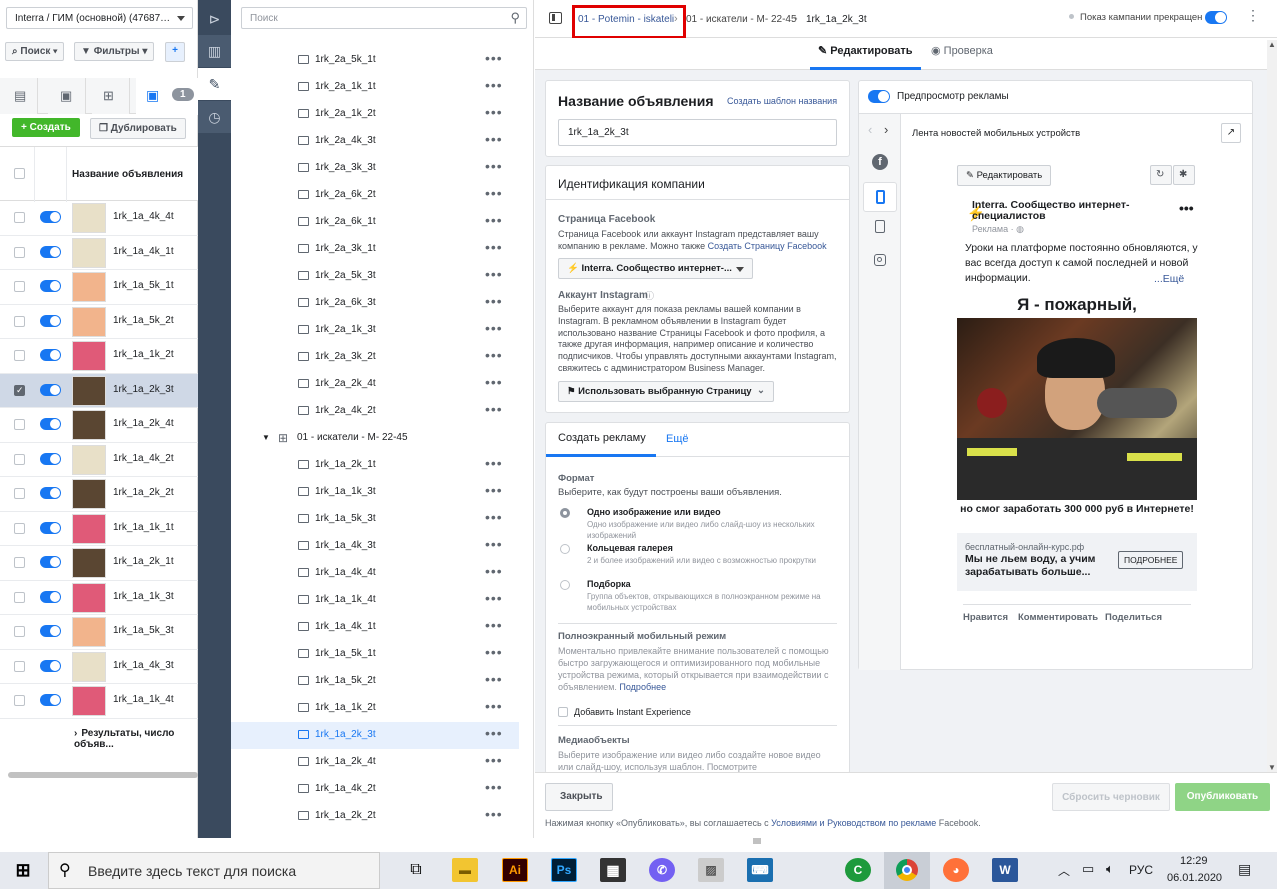 The width and height of the screenshot is (1277, 889). I want to click on clock-date: 06.01.2020, so click(1194, 878).